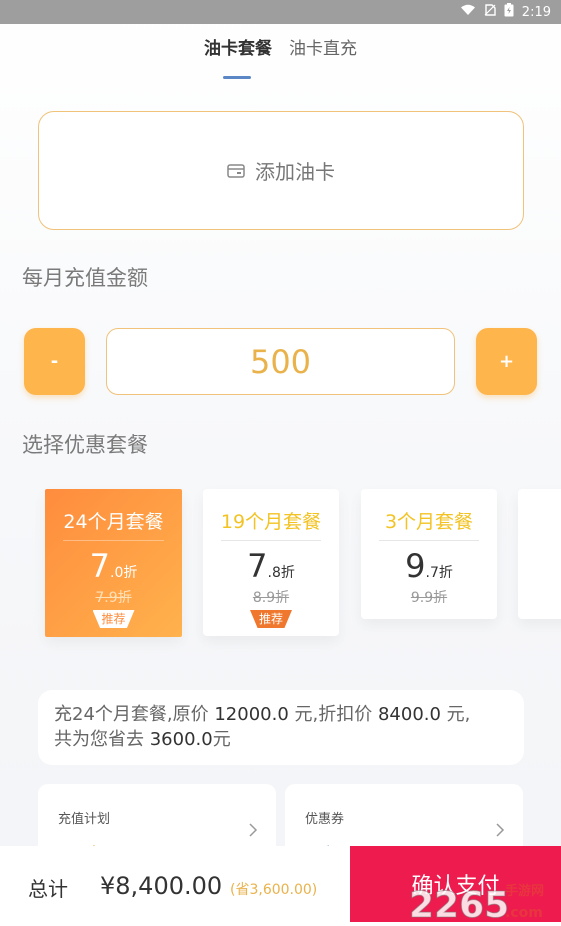  What do you see at coordinates (536, 12) in the screenshot?
I see `status-time: 2:19` at bounding box center [536, 12].